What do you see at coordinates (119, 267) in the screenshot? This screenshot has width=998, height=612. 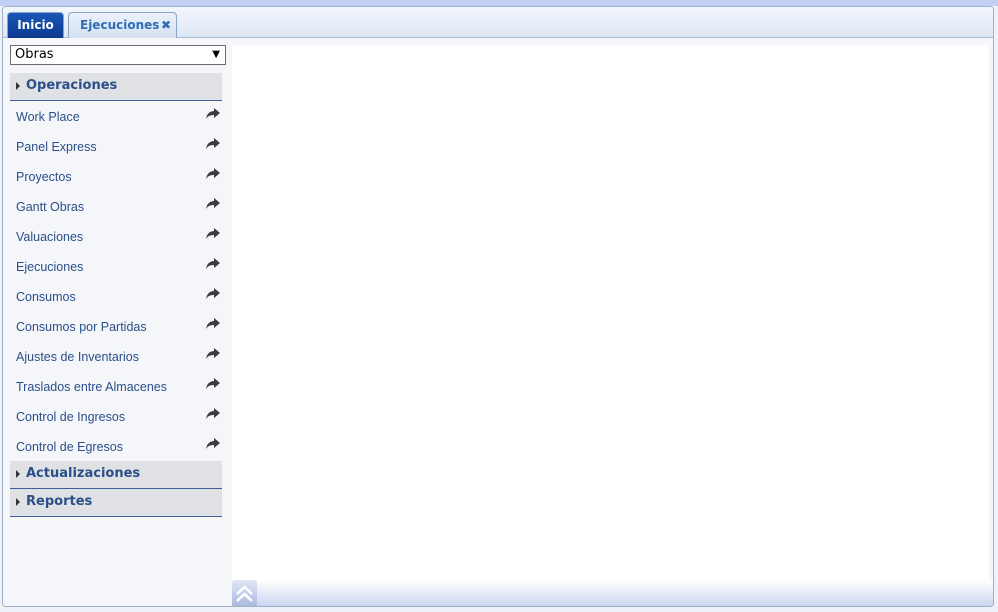 I see `menu-item: Ejecuciones` at bounding box center [119, 267].